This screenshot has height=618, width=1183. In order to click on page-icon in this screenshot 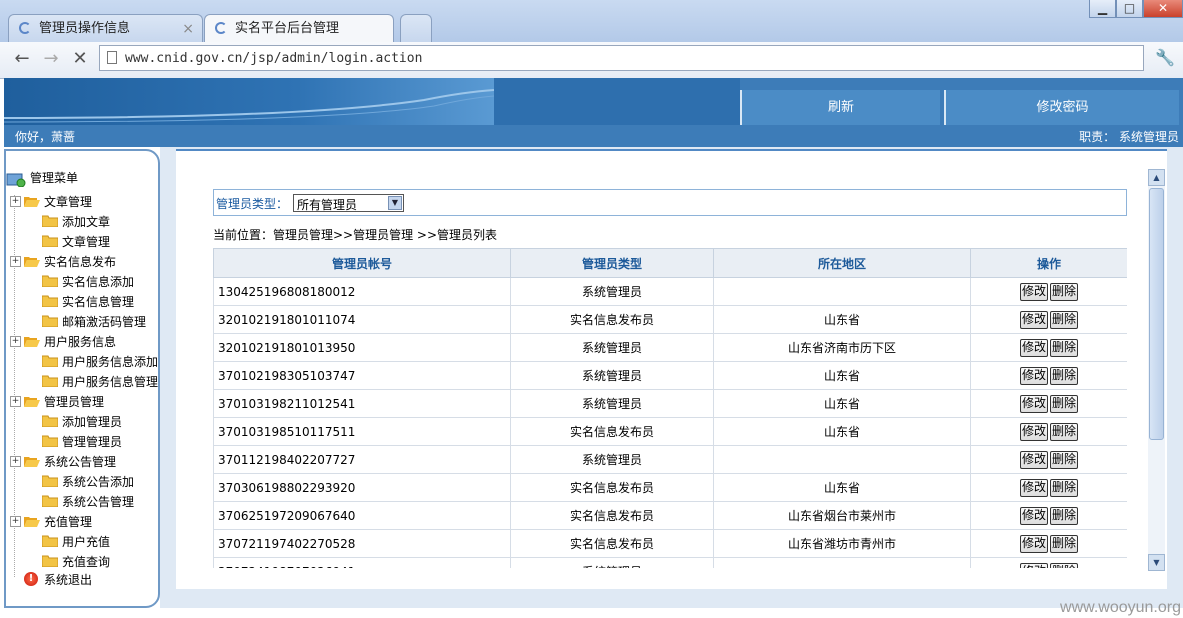, I will do `click(112, 57)`.